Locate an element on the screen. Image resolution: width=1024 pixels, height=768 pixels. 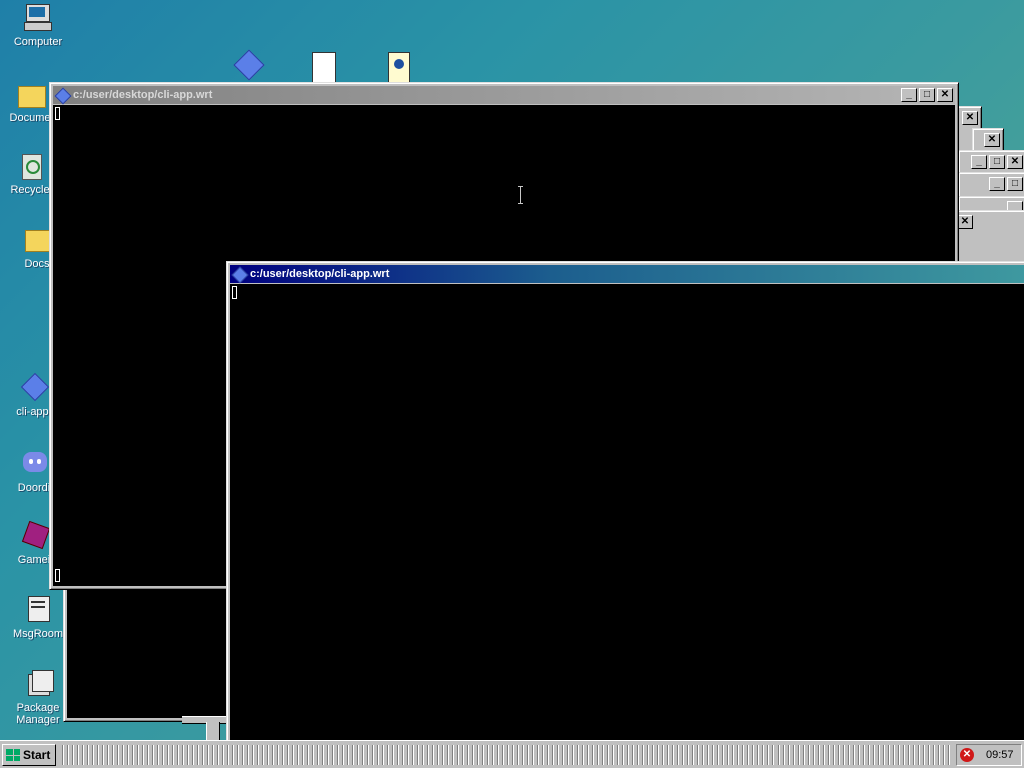
terminal-area is located at coordinates (149, 654).